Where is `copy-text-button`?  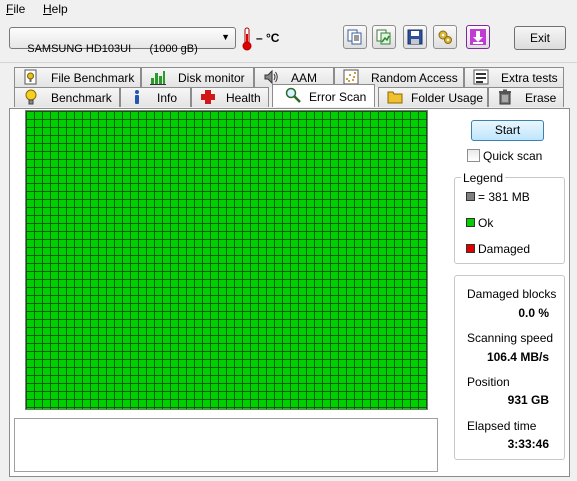
copy-text-button is located at coordinates (355, 37).